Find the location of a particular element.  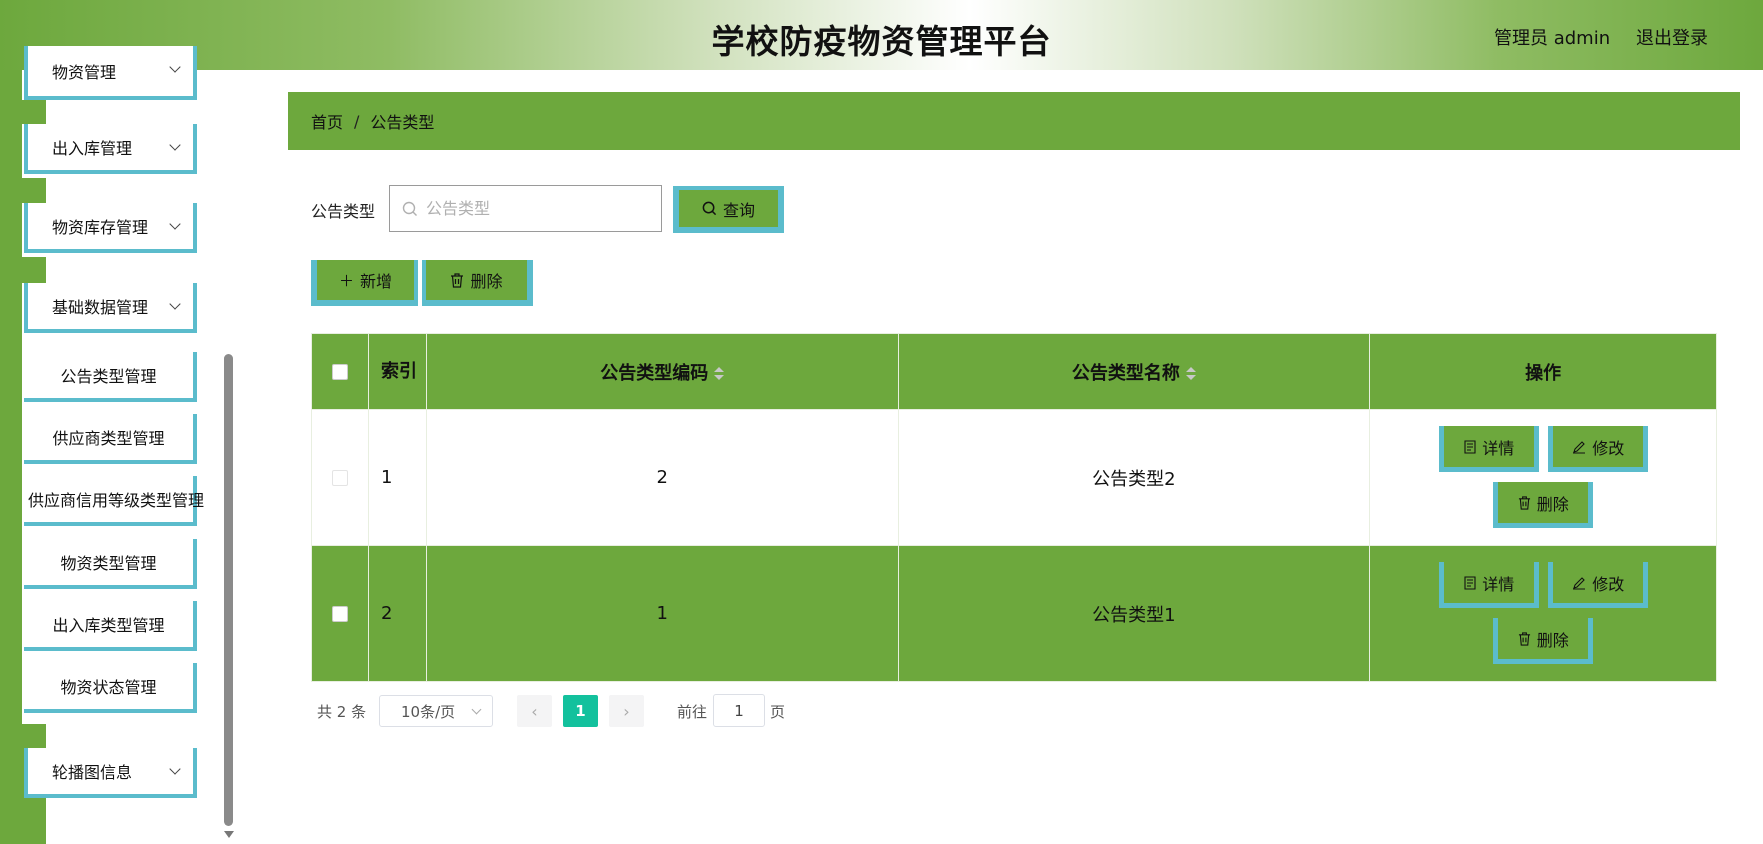

column-header-ops: 操作 is located at coordinates (1543, 371).